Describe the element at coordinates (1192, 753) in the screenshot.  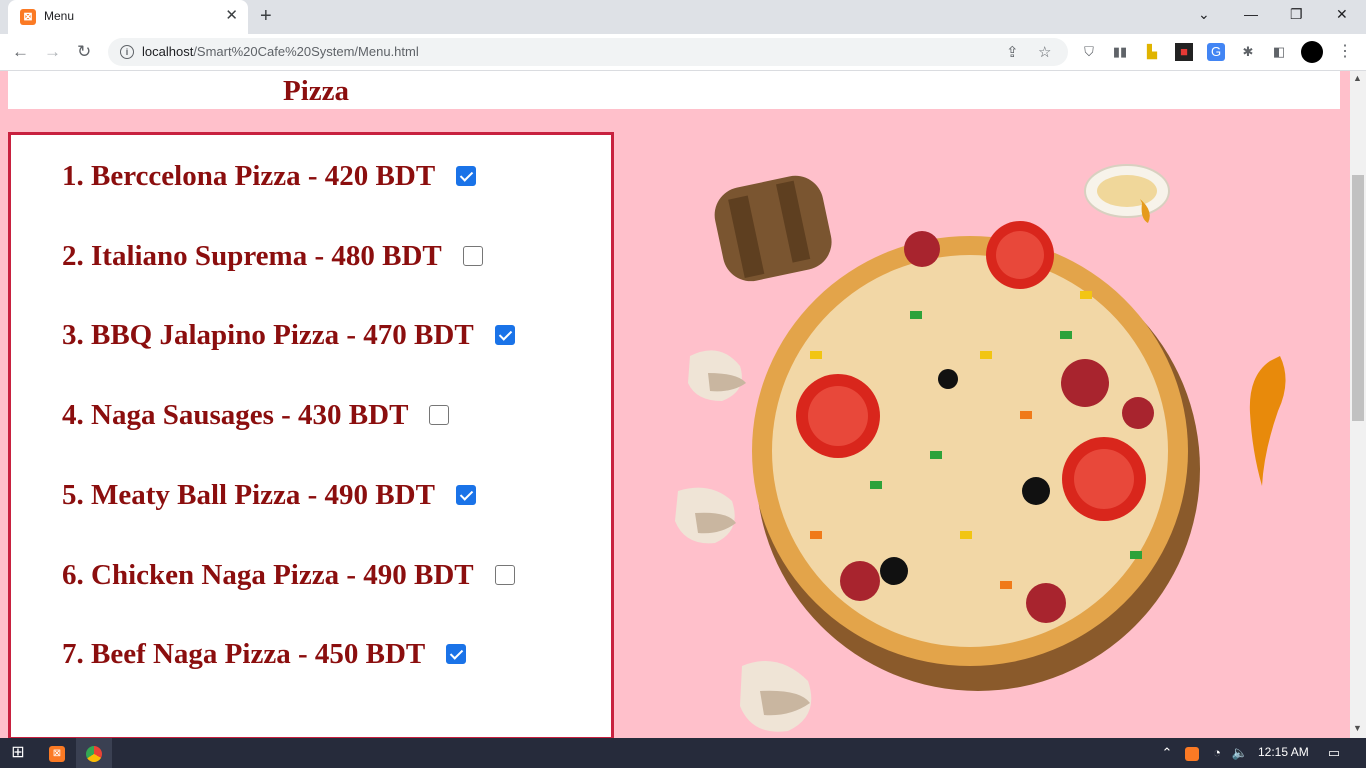
I see `xampp-tray-icon` at that location.